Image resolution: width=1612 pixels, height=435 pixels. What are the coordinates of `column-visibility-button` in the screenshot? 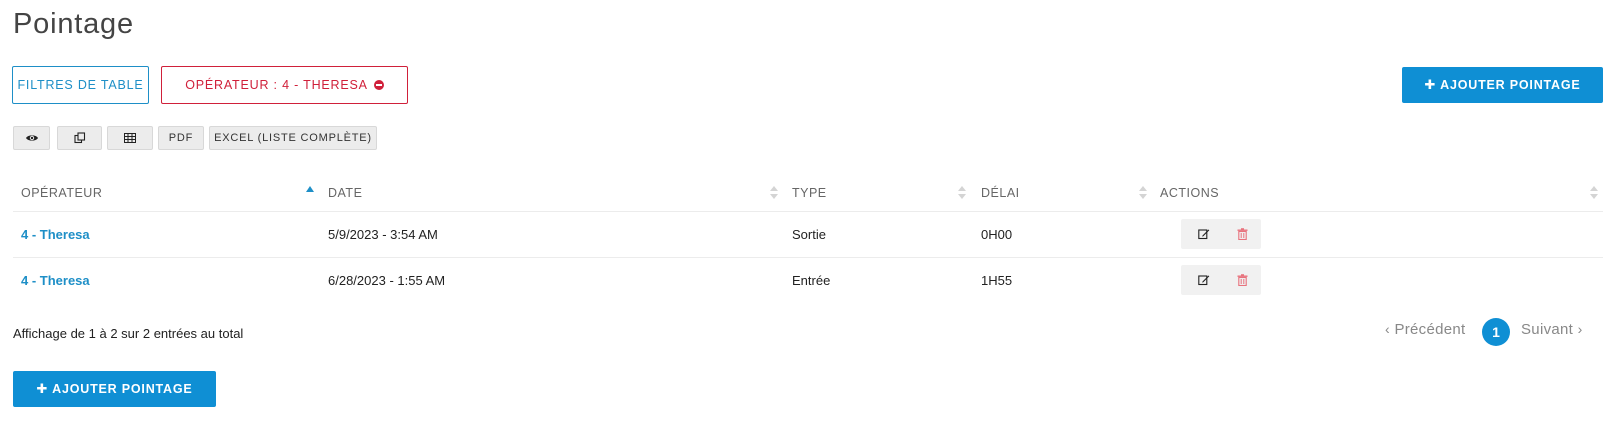 It's located at (31, 138).